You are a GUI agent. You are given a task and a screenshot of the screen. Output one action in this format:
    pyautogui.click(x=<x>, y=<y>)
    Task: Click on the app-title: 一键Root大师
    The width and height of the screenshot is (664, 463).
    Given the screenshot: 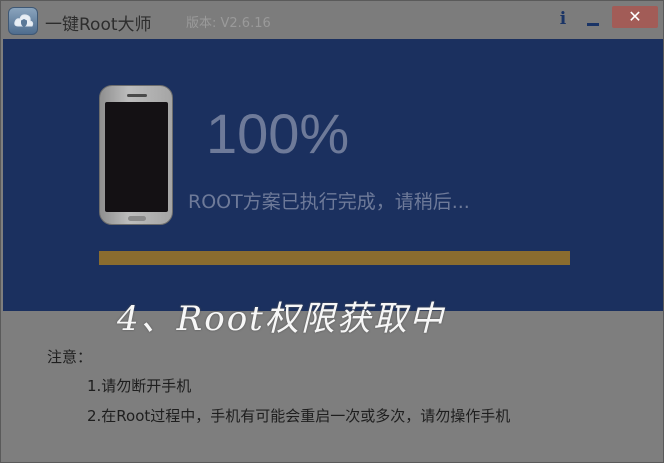 What is the action you would take?
    pyautogui.click(x=98, y=25)
    